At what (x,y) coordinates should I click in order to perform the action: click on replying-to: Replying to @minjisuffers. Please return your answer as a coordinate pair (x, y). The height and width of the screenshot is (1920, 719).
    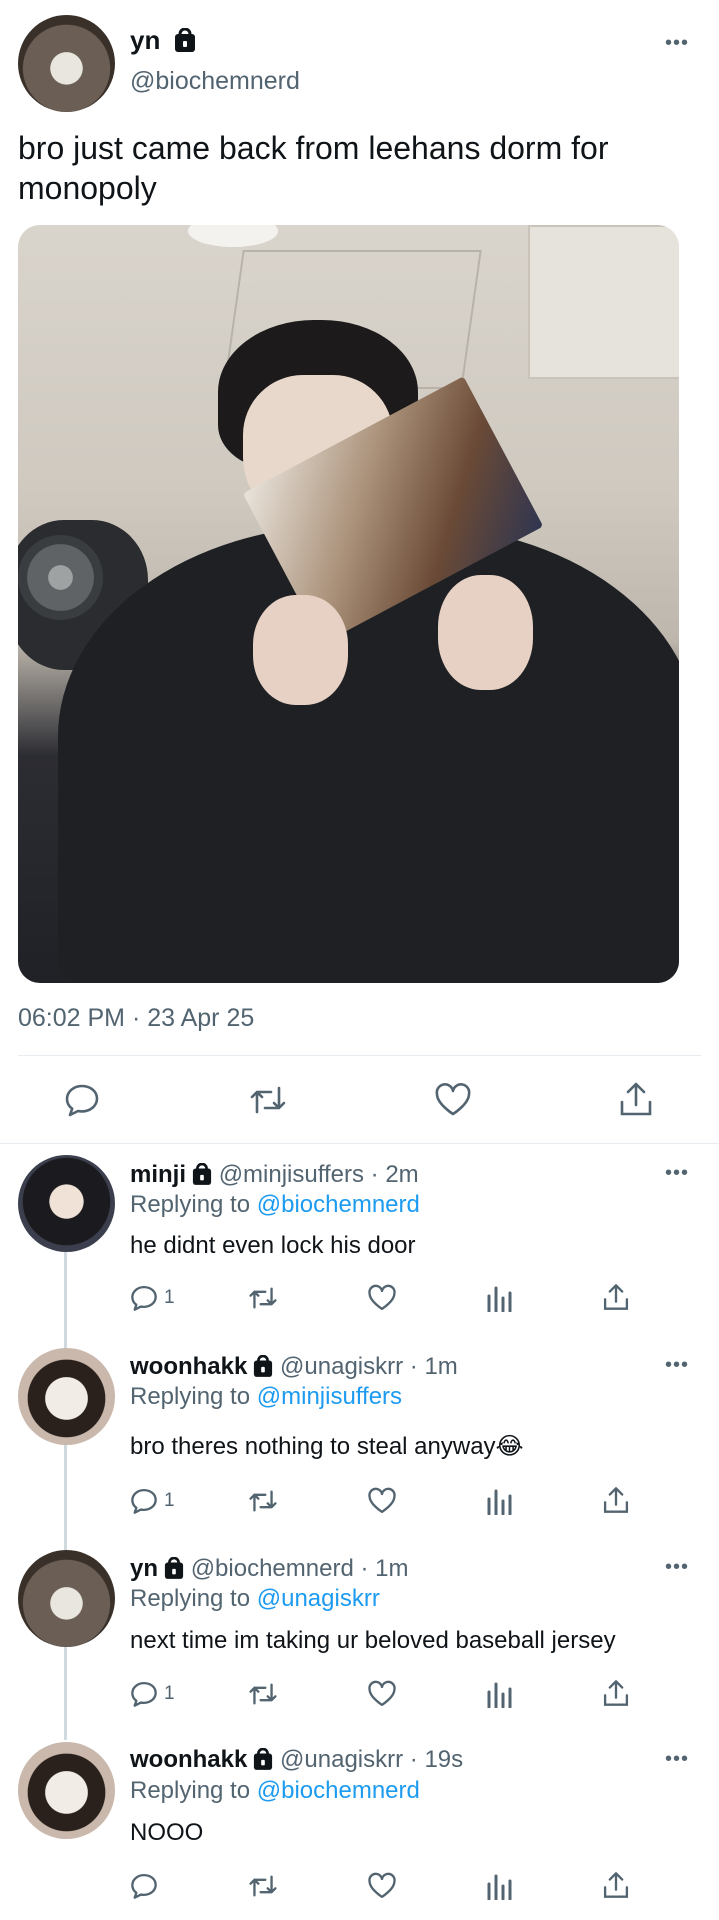
    Looking at the image, I should click on (266, 1397).